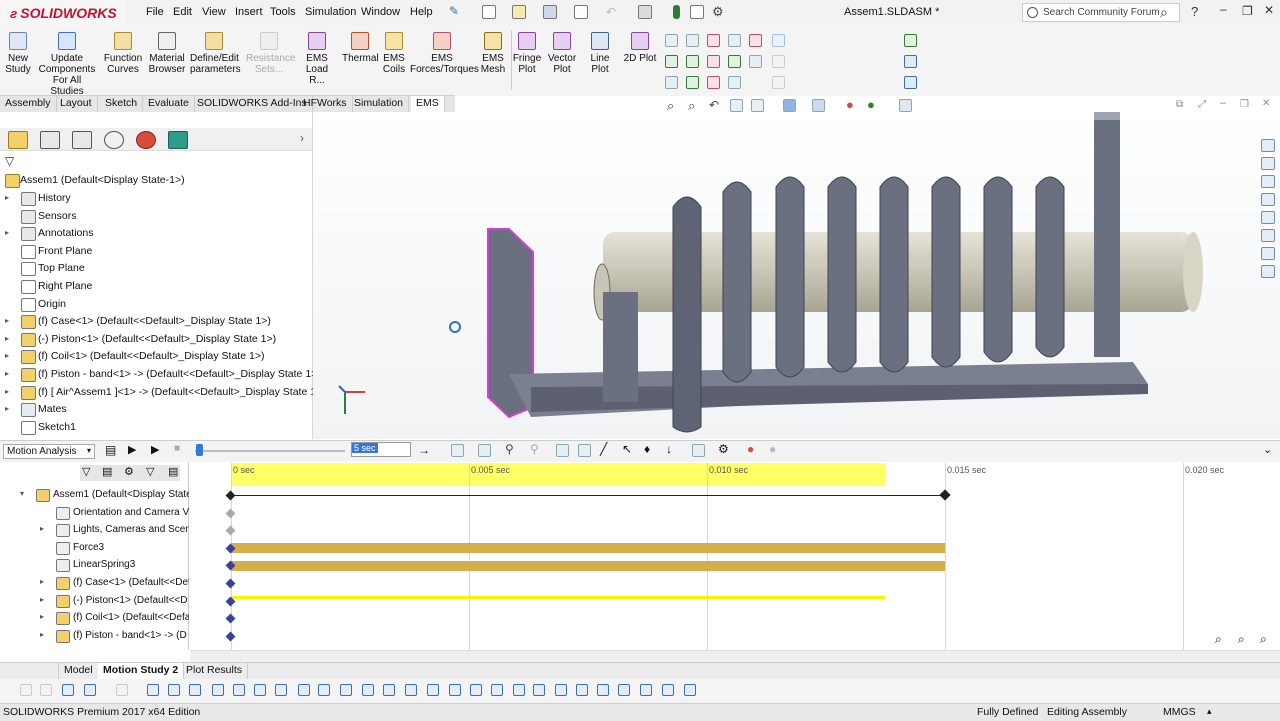  What do you see at coordinates (78, 671) in the screenshot?
I see `tab-model: Model` at bounding box center [78, 671].